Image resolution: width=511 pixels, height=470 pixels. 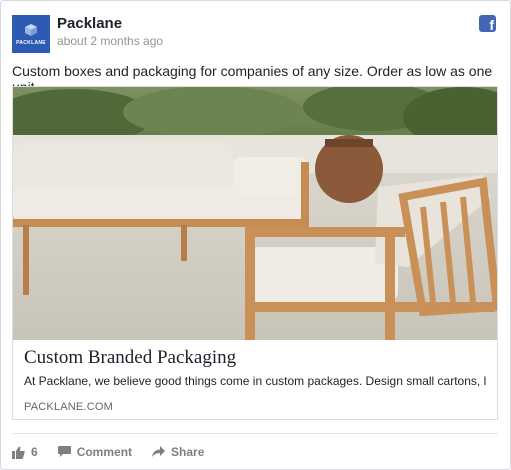 I want to click on share-label: Share, so click(x=188, y=452).